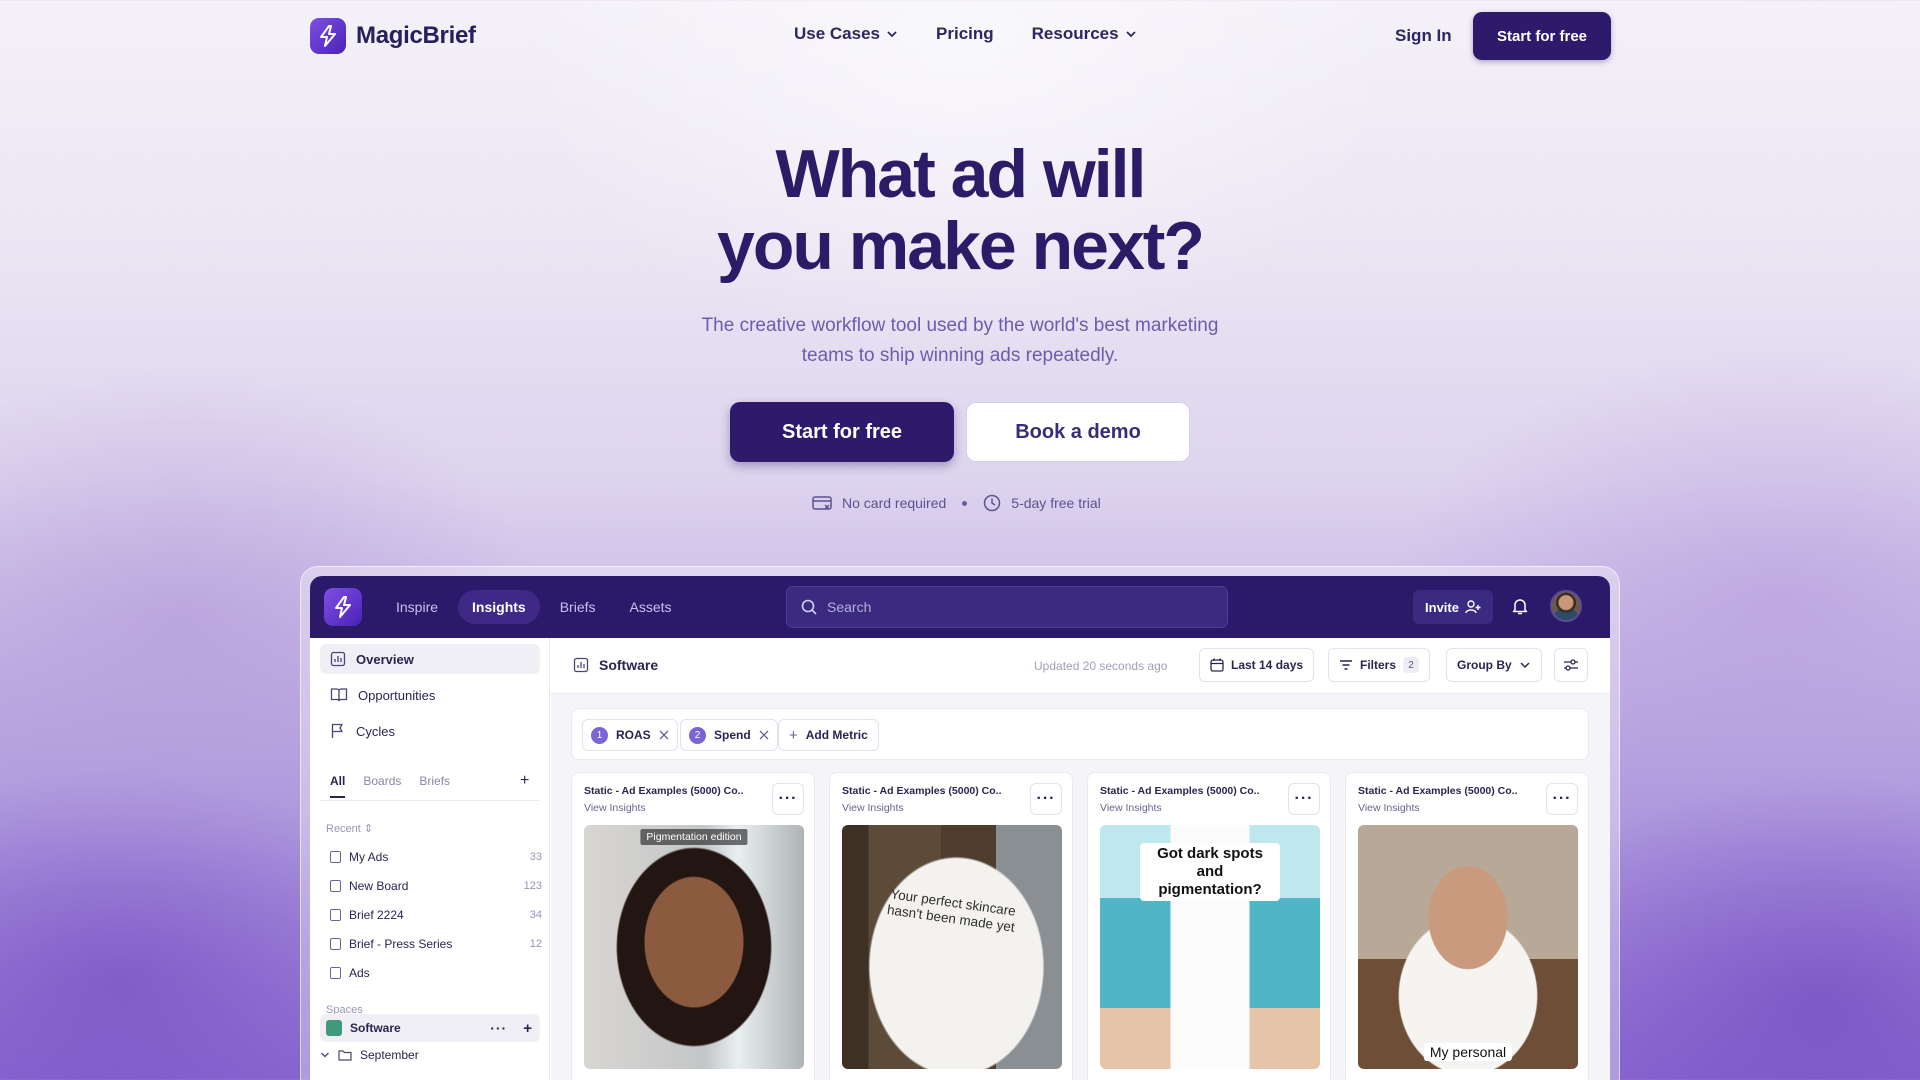 This screenshot has height=1080, width=1920. What do you see at coordinates (697, 735) in the screenshot?
I see `metric-order-badge: 2` at bounding box center [697, 735].